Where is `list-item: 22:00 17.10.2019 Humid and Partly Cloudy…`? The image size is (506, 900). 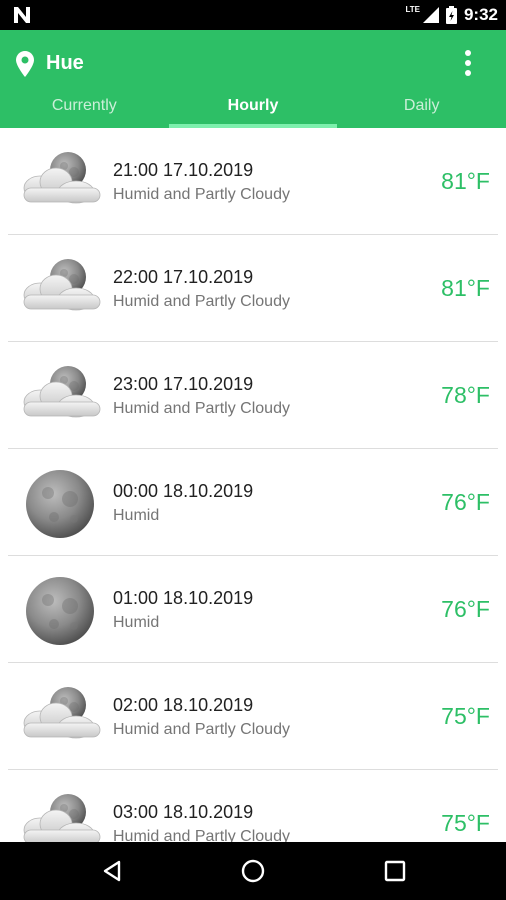
list-item: 22:00 17.10.2019 Humid and Partly Cloudy… is located at coordinates (253, 288).